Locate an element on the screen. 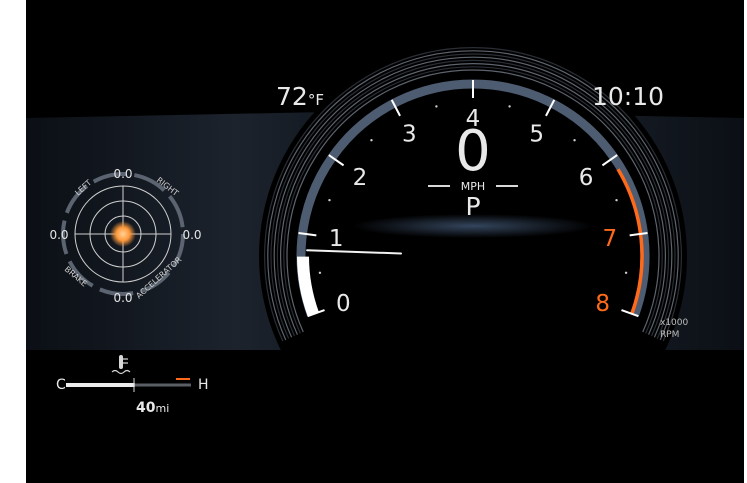  g-force-top-value: 0.0 is located at coordinates (122, 174).